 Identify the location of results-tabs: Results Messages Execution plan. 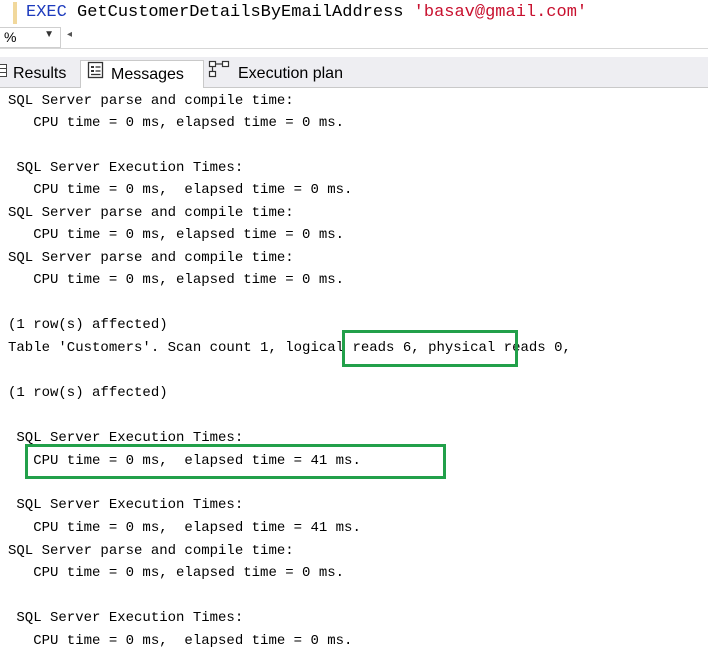
(354, 73).